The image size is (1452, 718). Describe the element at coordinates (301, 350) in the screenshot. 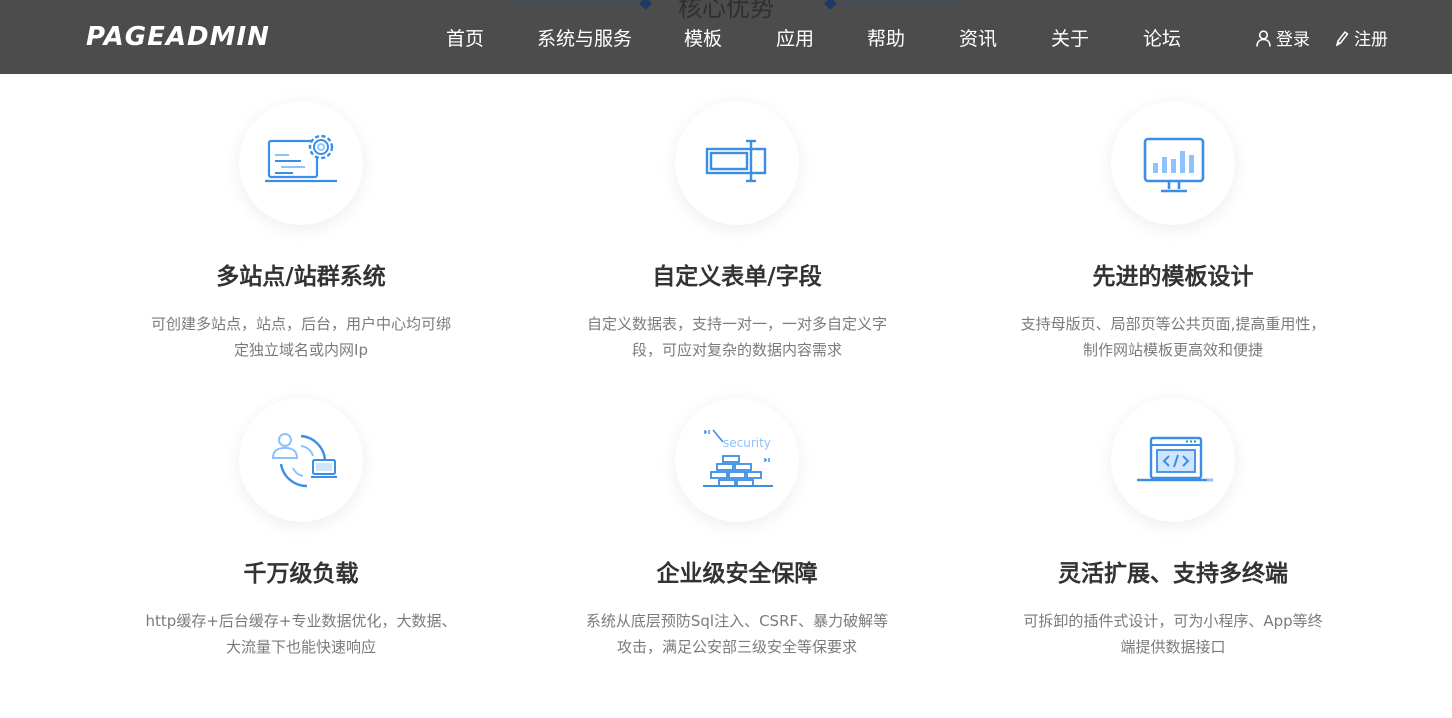

I see `feature-description-line: 定独立域名或内网Ip` at that location.